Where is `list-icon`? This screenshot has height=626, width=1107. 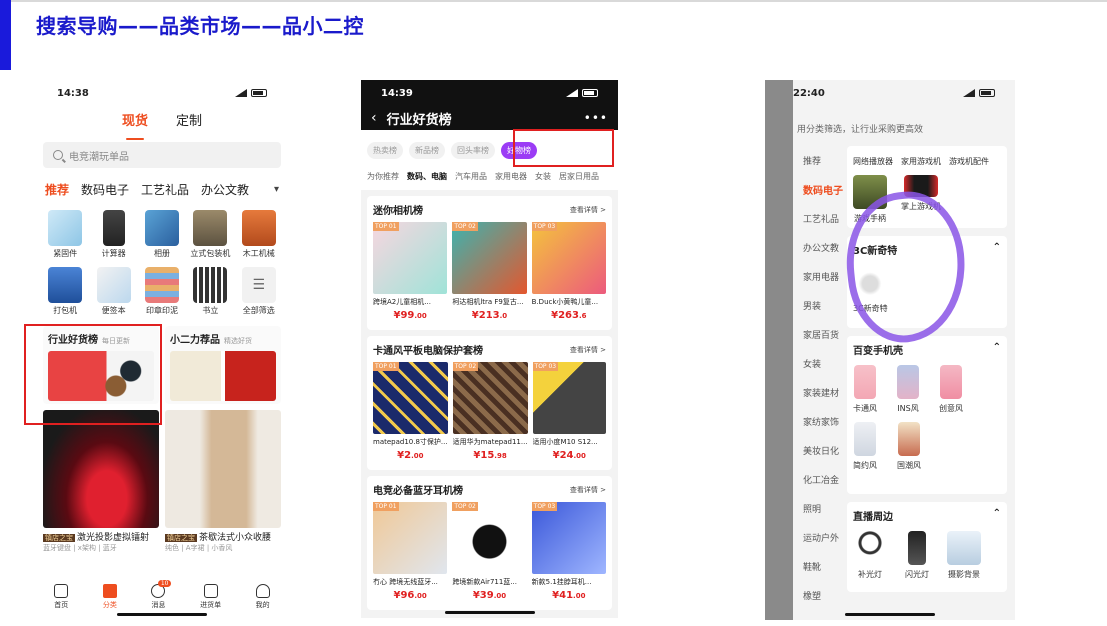 list-icon is located at coordinates (210, 591).